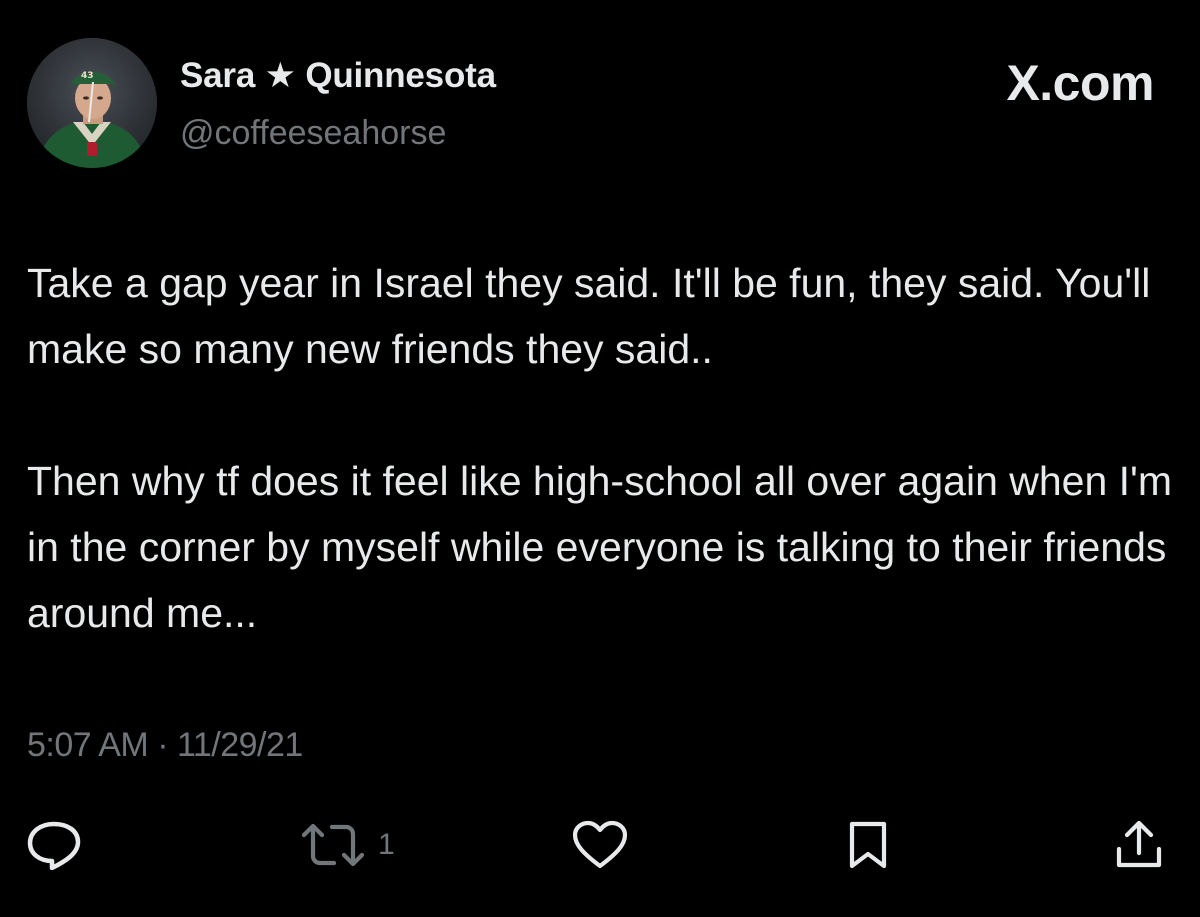 This screenshot has height=917, width=1200. I want to click on reply-button, so click(54, 845).